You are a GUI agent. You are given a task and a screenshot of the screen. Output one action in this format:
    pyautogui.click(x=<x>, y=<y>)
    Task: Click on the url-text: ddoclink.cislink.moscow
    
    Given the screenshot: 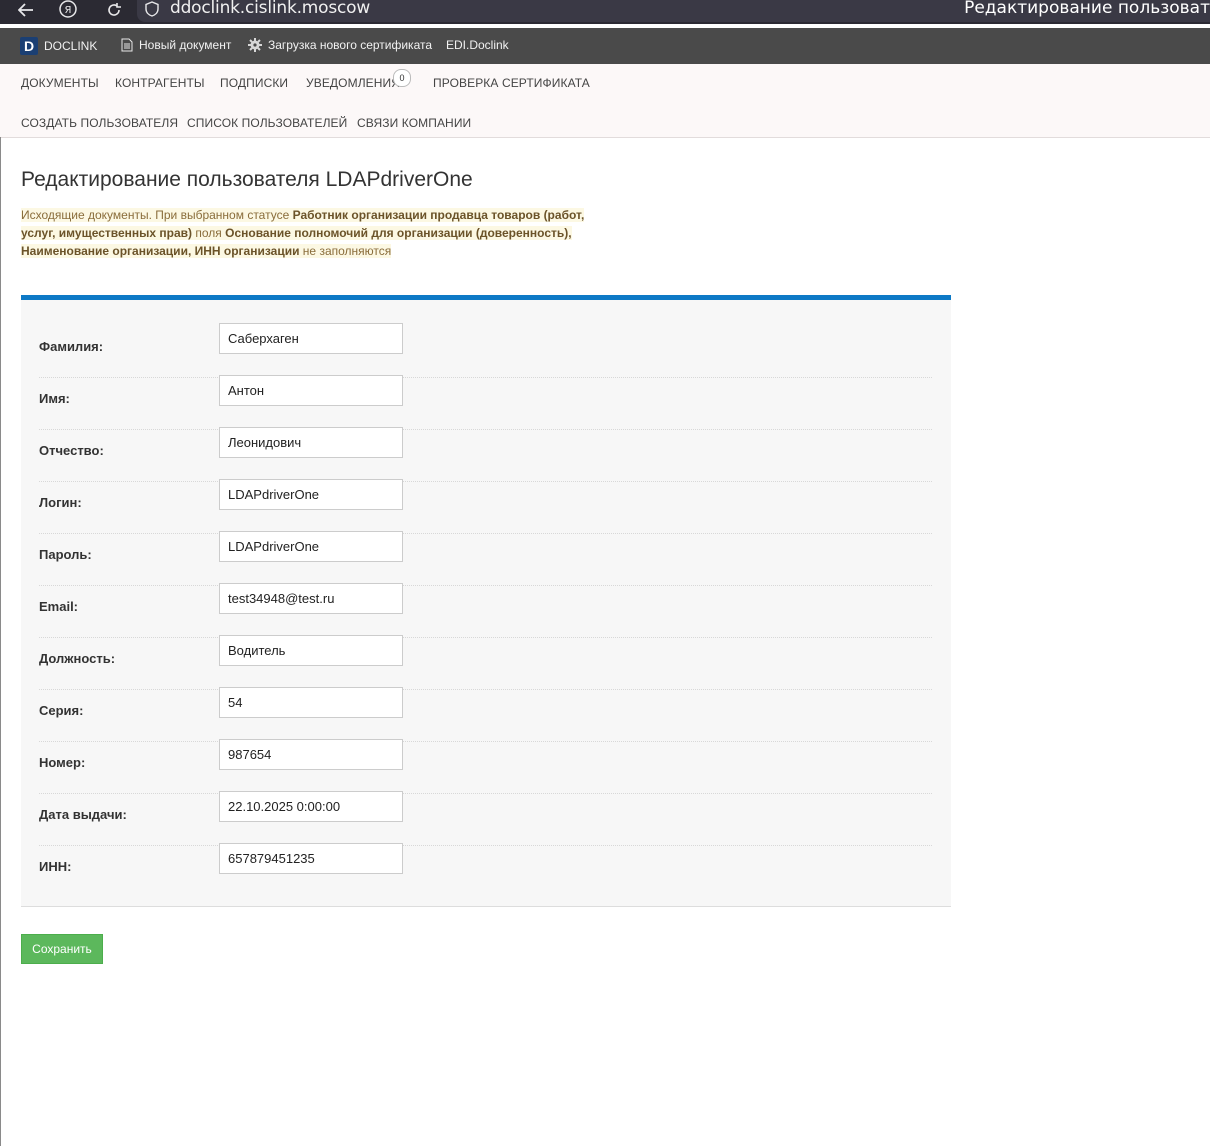 What is the action you would take?
    pyautogui.click(x=270, y=9)
    